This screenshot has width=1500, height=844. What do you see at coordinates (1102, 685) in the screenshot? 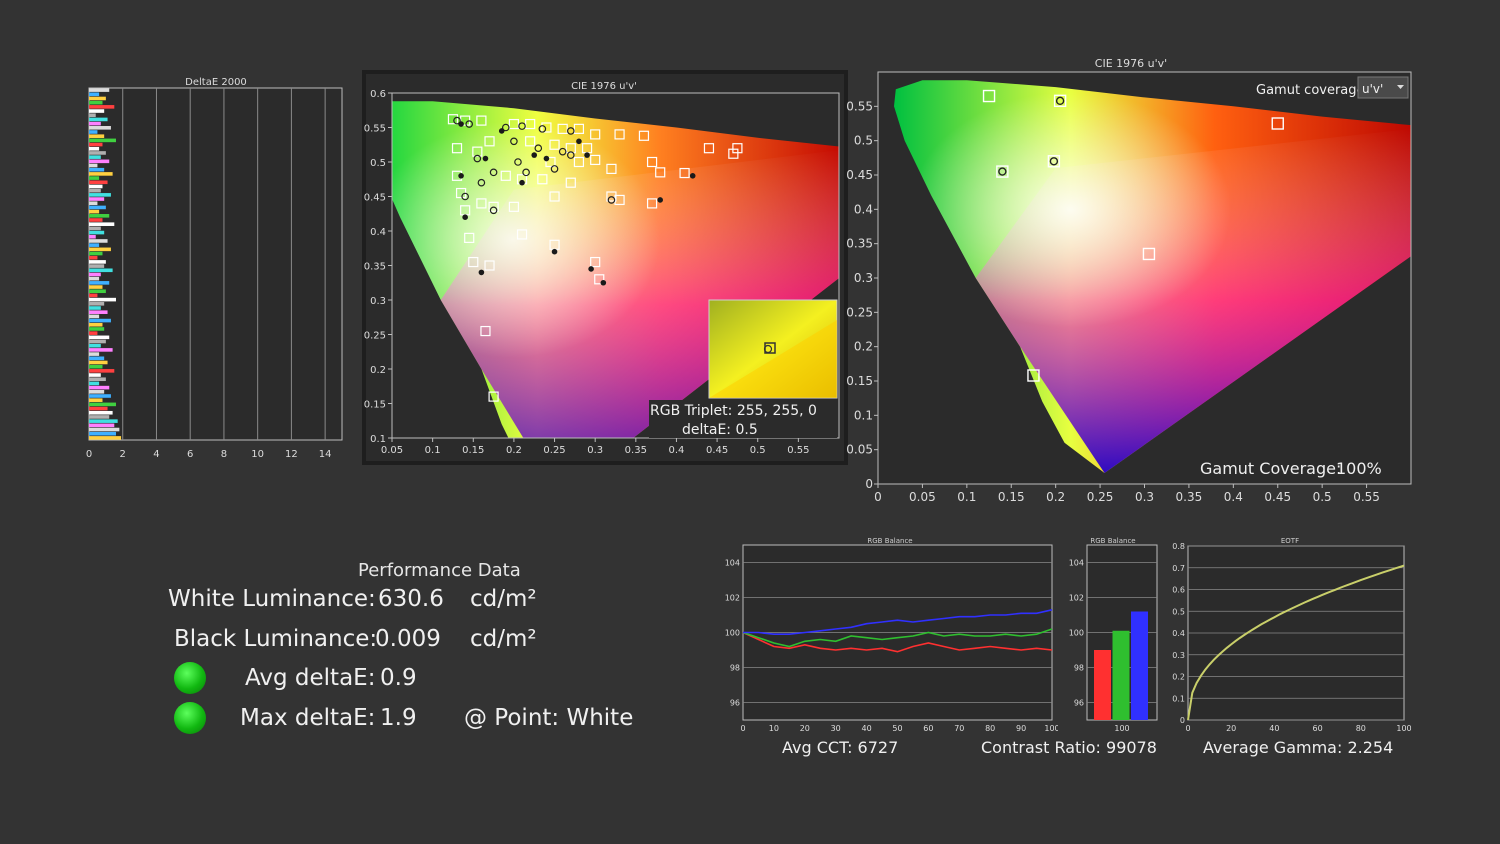
I see `rgb-bar-red` at bounding box center [1102, 685].